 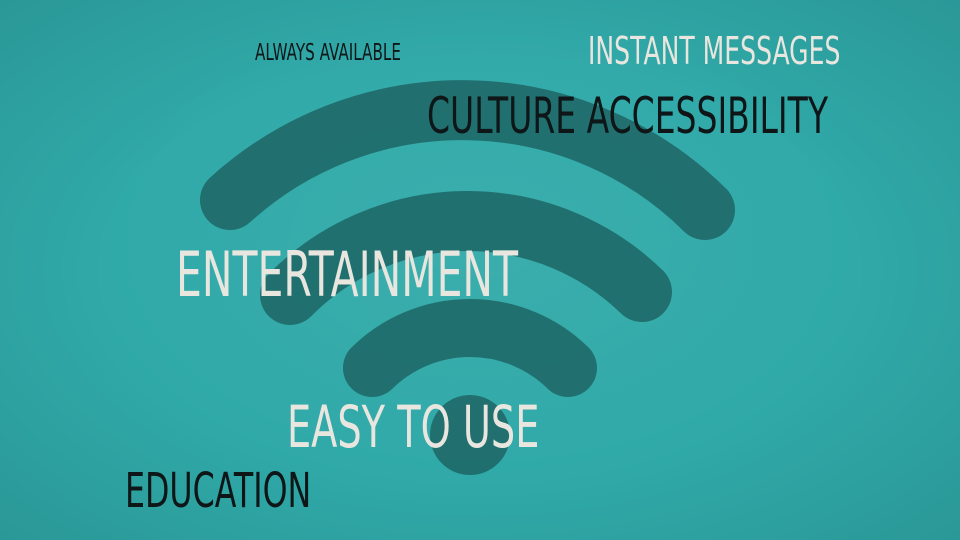 What do you see at coordinates (627, 116) in the screenshot?
I see `word-culture-accessibility: CULTURE ACCESSIBILITY` at bounding box center [627, 116].